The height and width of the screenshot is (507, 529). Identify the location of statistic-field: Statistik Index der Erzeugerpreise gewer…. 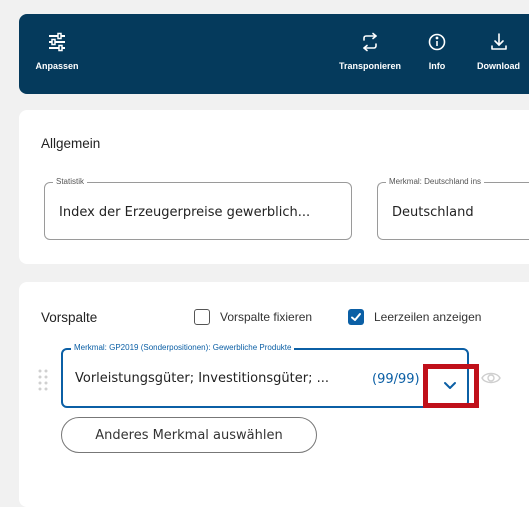
(198, 208).